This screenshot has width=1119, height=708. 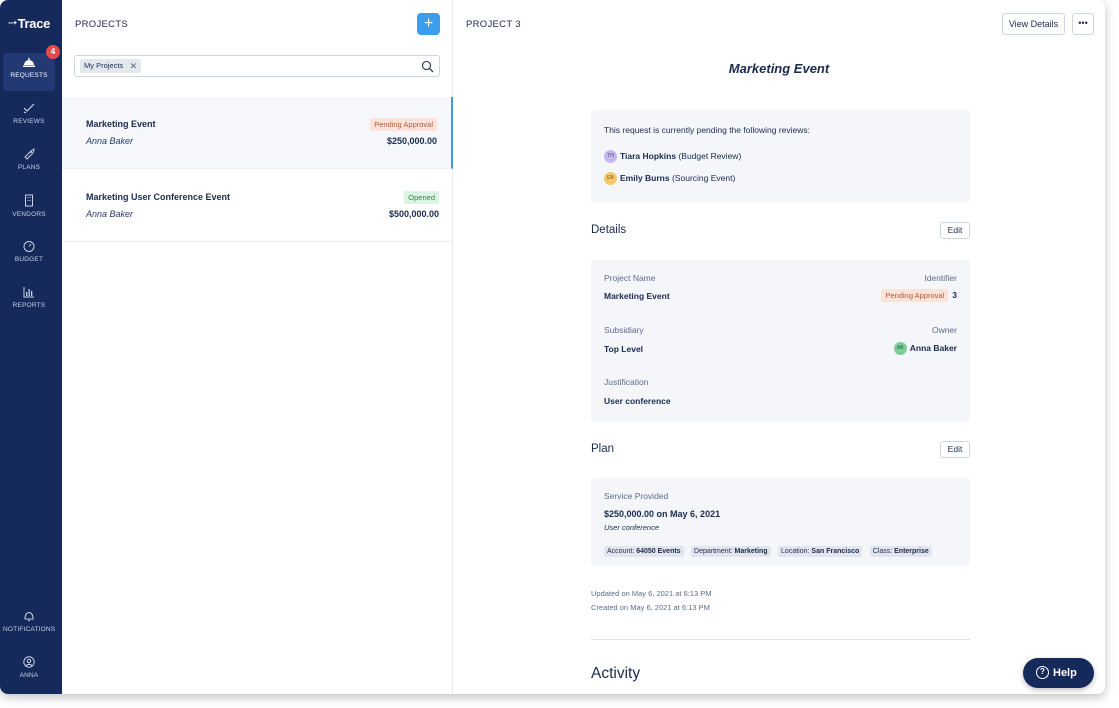 What do you see at coordinates (29, 167) in the screenshot?
I see `sidebar-item-label: PLANS` at bounding box center [29, 167].